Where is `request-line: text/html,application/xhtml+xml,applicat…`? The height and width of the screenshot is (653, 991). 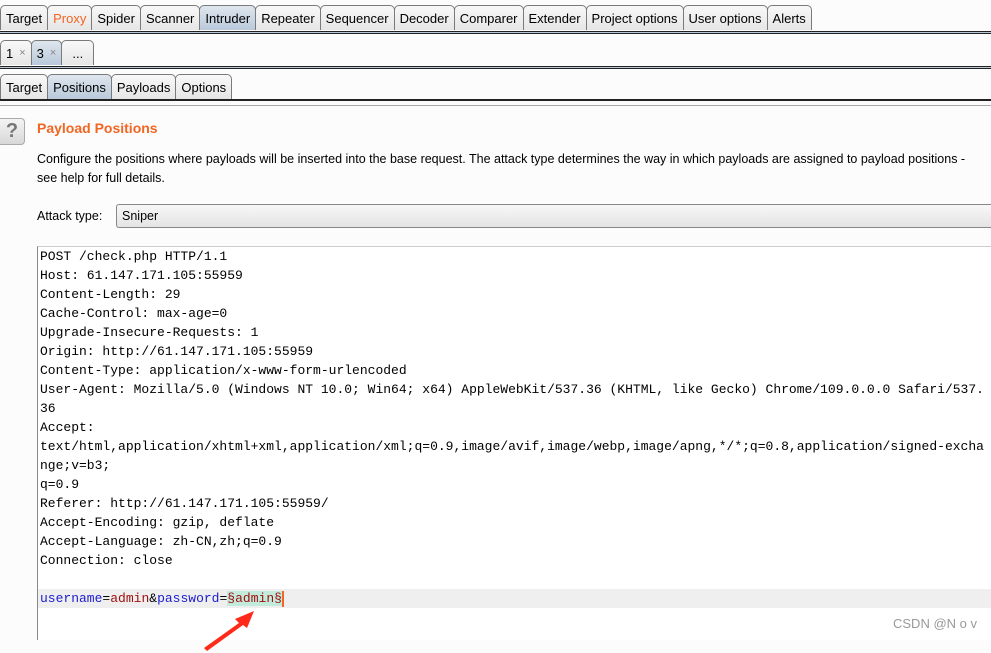 request-line: text/html,application/xhtml+xml,applicat… is located at coordinates (512, 456).